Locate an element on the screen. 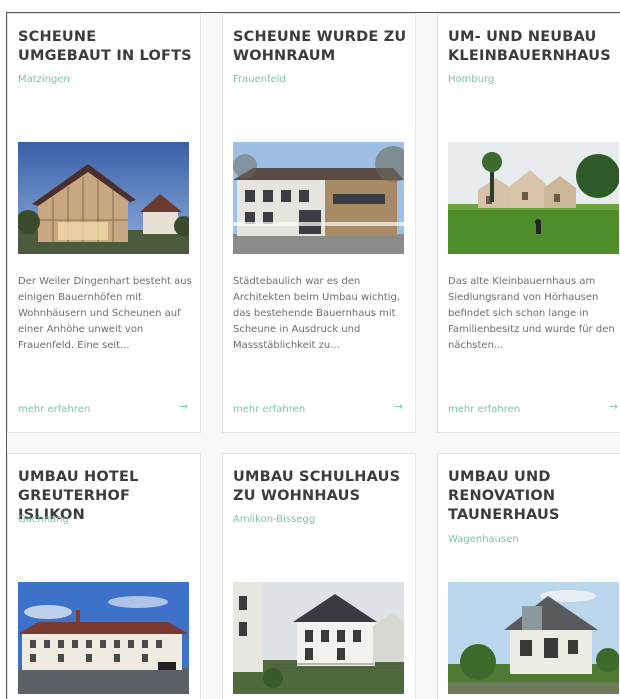 This screenshot has height=699, width=620. photo-taunerhaus is located at coordinates (533, 638).